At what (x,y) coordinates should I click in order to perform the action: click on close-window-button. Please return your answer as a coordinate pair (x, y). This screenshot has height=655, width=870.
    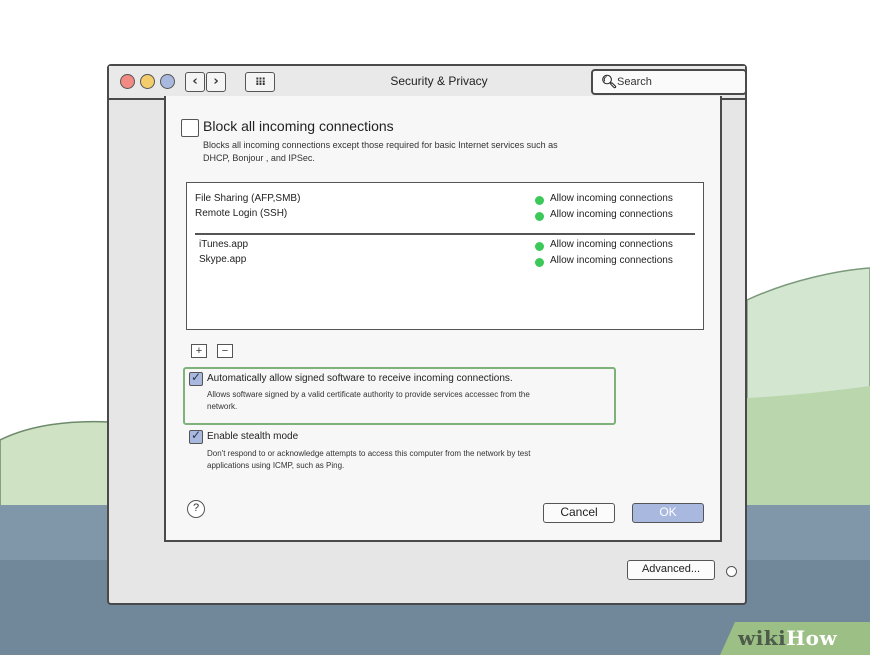
    Looking at the image, I should click on (127, 81).